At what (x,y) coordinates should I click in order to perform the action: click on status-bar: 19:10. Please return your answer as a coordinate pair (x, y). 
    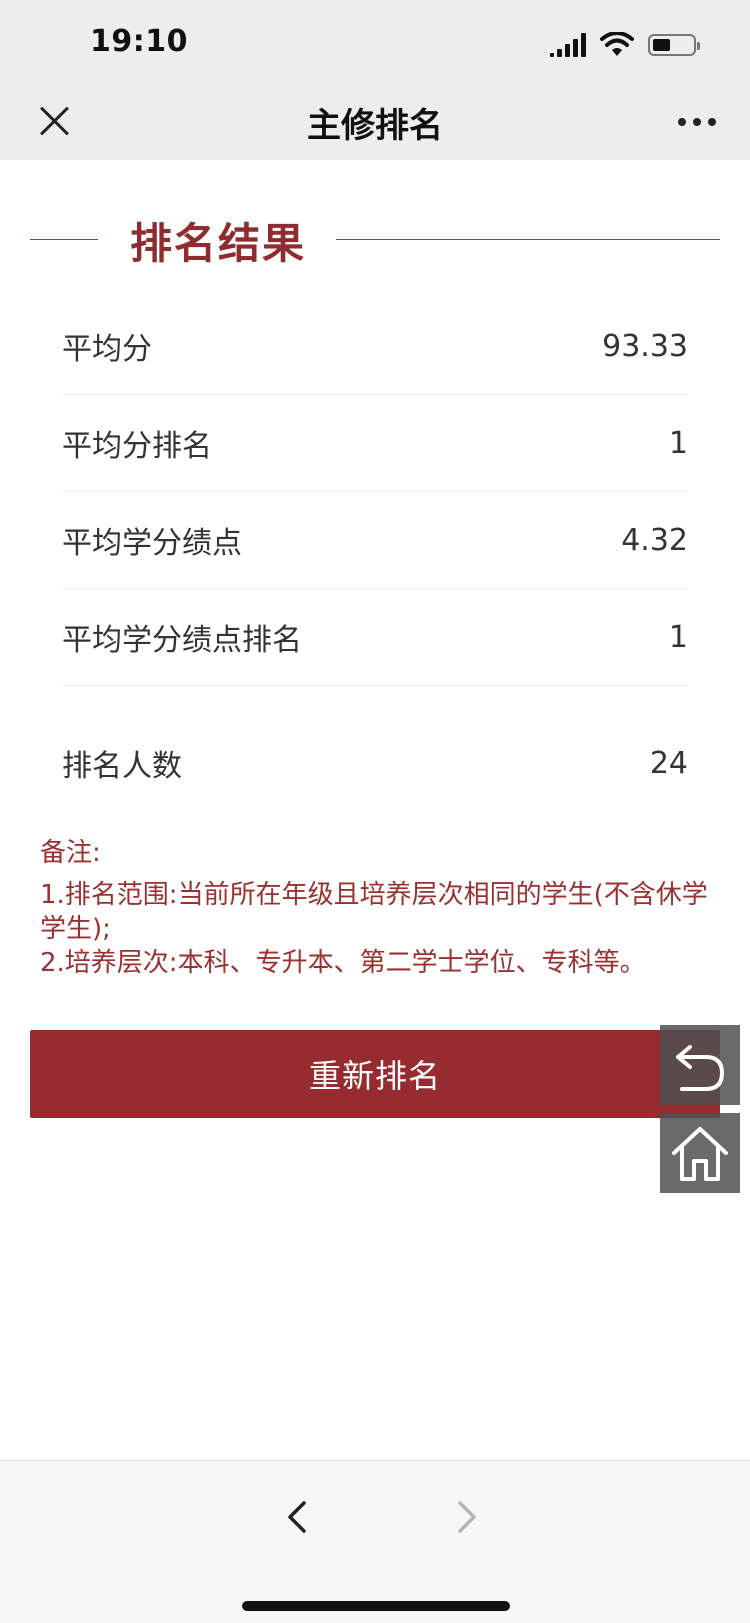
    Looking at the image, I should click on (375, 42).